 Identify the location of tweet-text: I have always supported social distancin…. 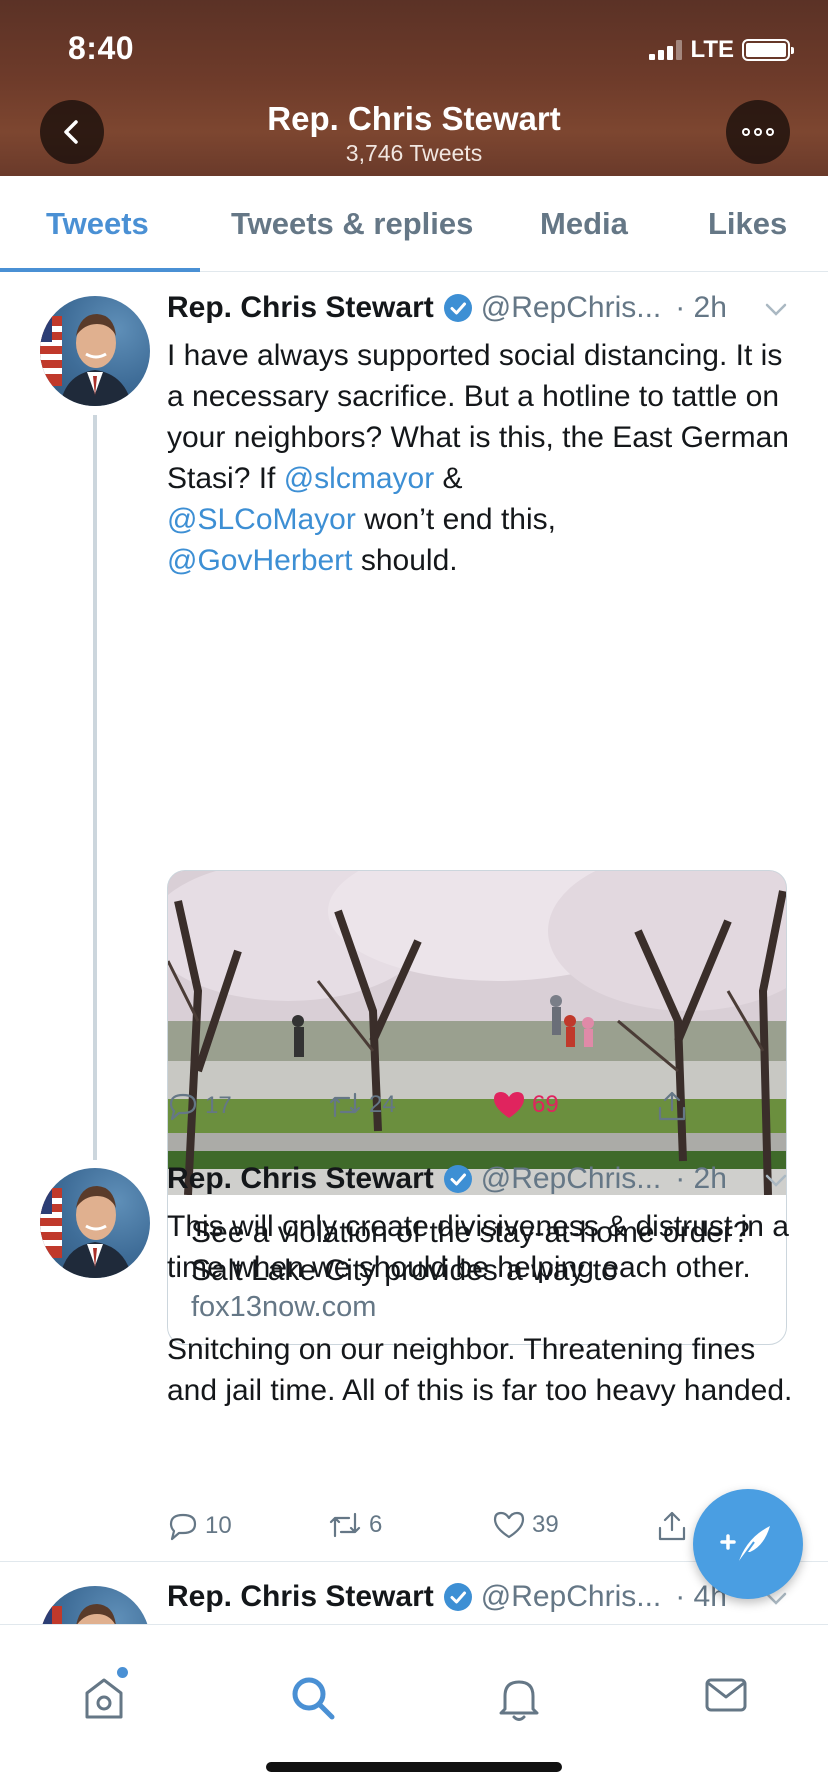
(481, 458).